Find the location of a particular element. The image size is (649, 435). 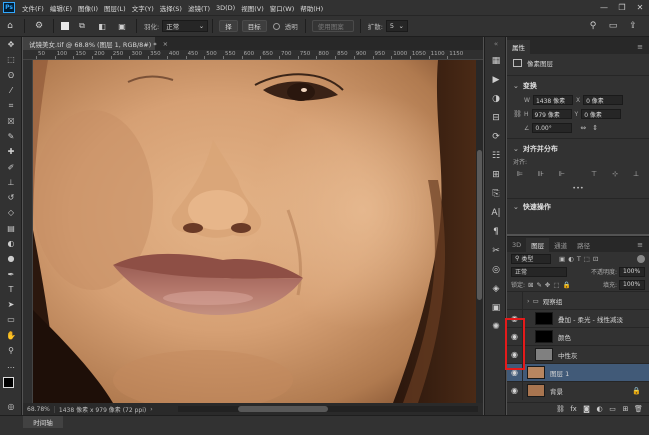

tool-presets-icon: ✂ is located at coordinates (496, 250).